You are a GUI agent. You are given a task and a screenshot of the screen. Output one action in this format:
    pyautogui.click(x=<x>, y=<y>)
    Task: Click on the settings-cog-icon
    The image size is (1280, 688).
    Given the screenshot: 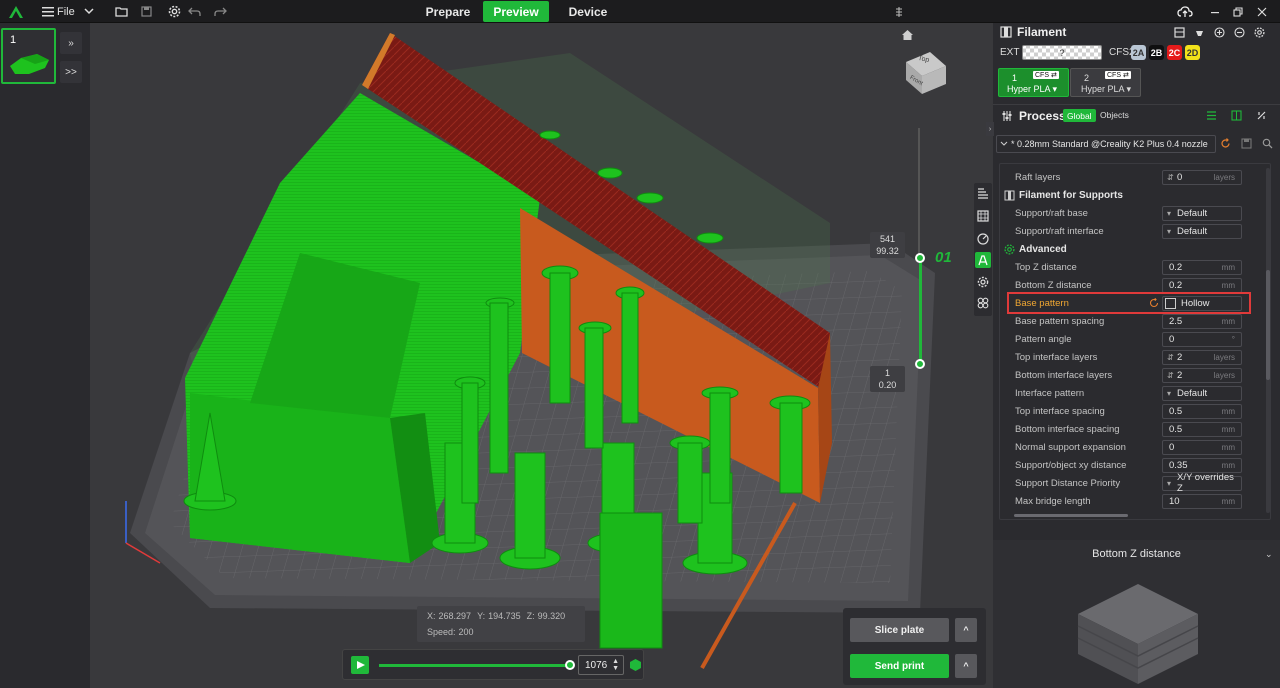 What is the action you would take?
    pyautogui.click(x=983, y=282)
    